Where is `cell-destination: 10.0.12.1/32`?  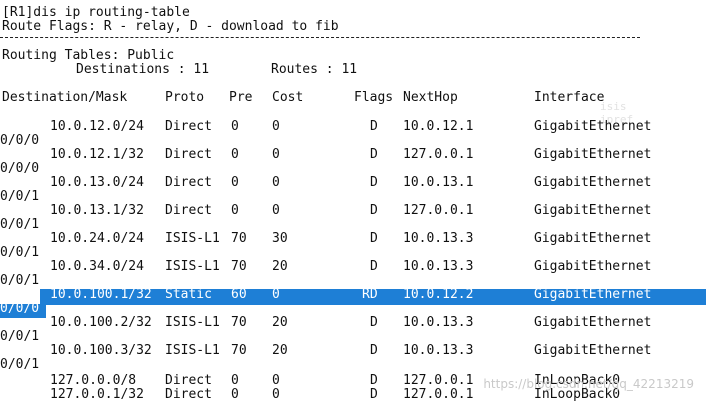 cell-destination: 10.0.12.1/32 is located at coordinates (97, 154).